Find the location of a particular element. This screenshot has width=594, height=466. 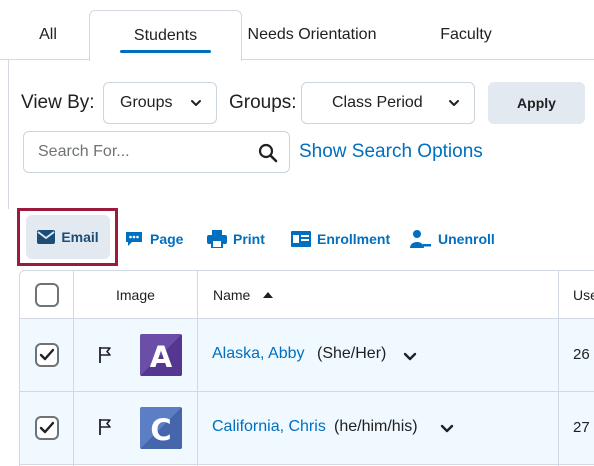

sort-ascending-icon is located at coordinates (268, 295).